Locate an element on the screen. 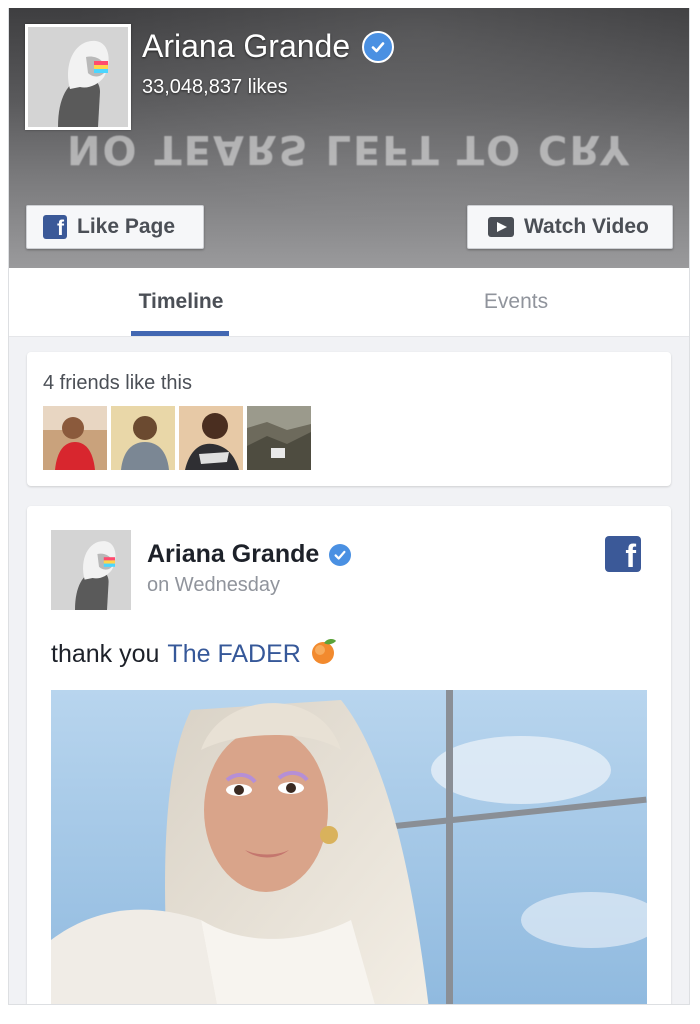 Image resolution: width=700 pixels, height=1024 pixels. post-timestamp: on Wednesday is located at coordinates (213, 585).